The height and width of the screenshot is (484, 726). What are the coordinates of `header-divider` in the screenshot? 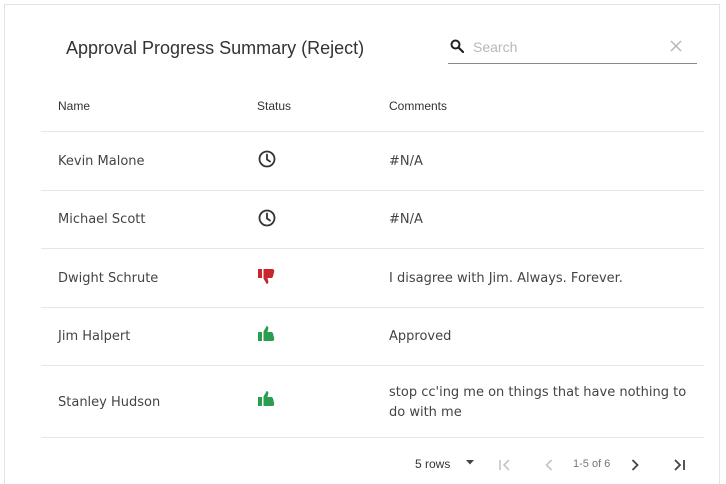 It's located at (372, 131).